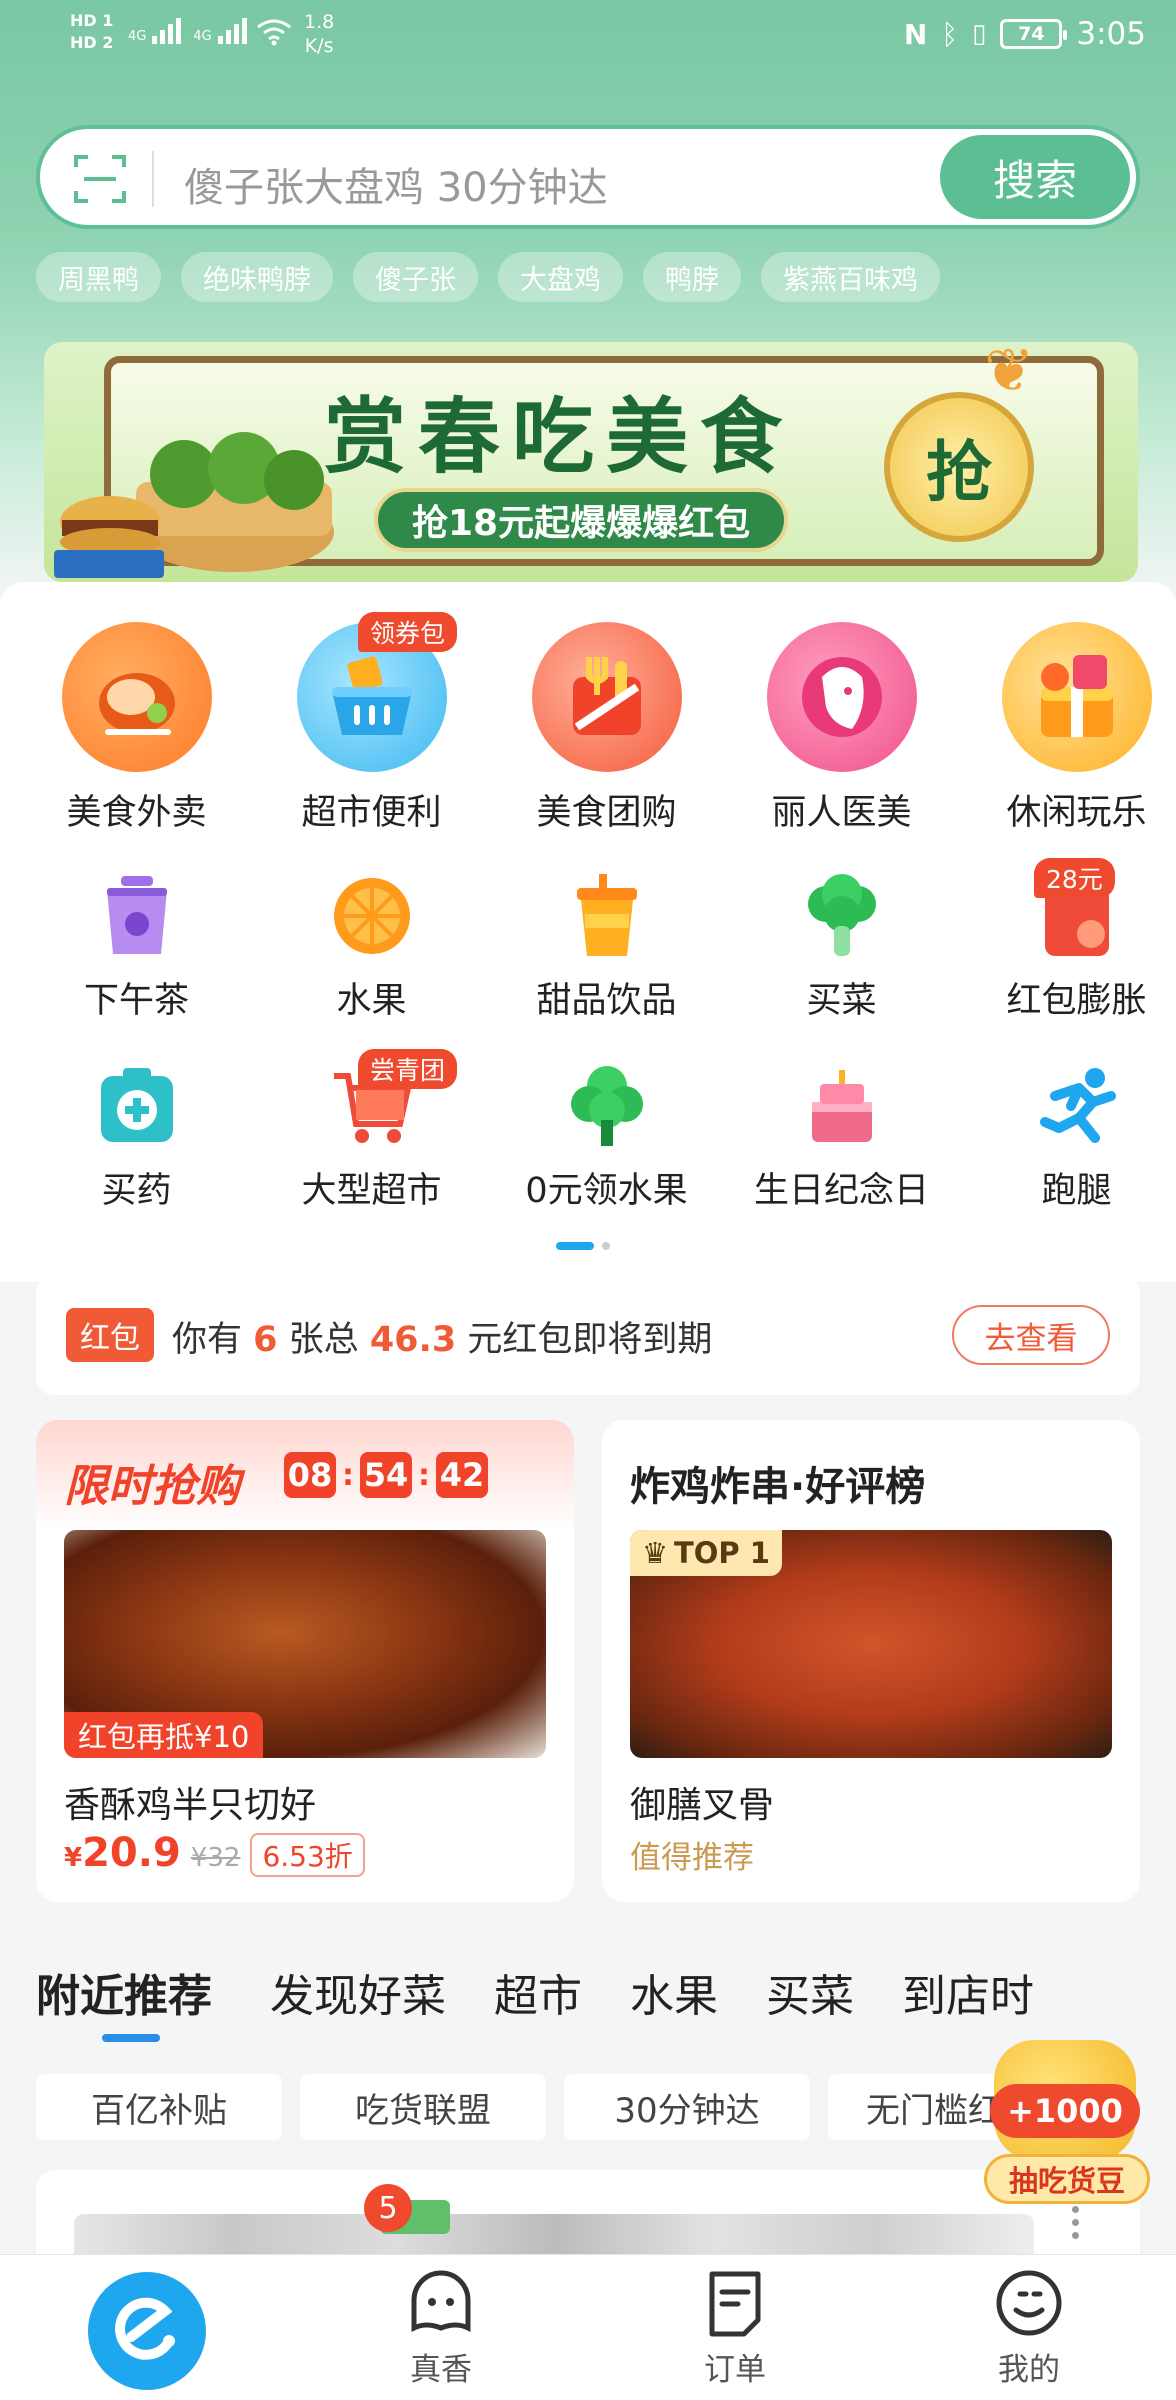 The width and height of the screenshot is (1176, 2400). Describe the element at coordinates (305, 1644) in the screenshot. I see `product-image: 红包再抵¥10` at that location.